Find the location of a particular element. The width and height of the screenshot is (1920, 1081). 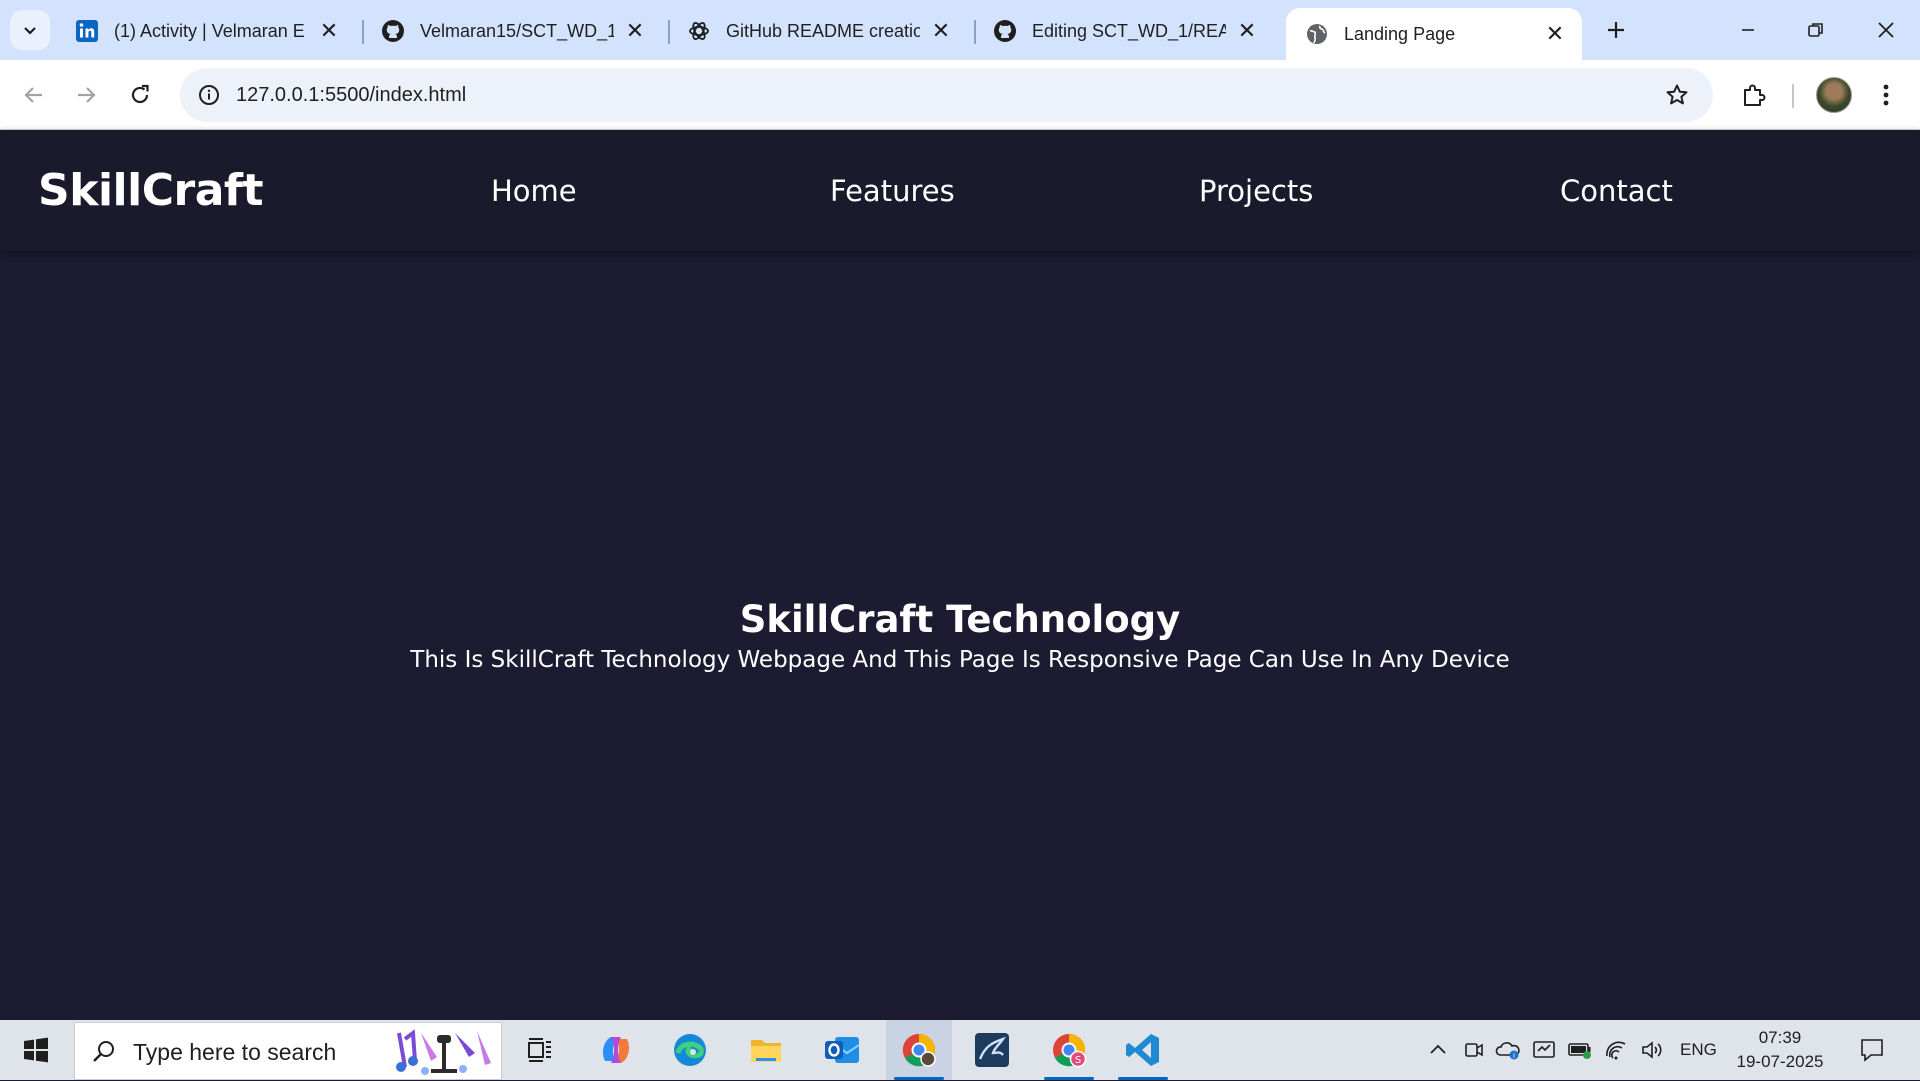

chrome-profile-button: S is located at coordinates (1069, 1050).